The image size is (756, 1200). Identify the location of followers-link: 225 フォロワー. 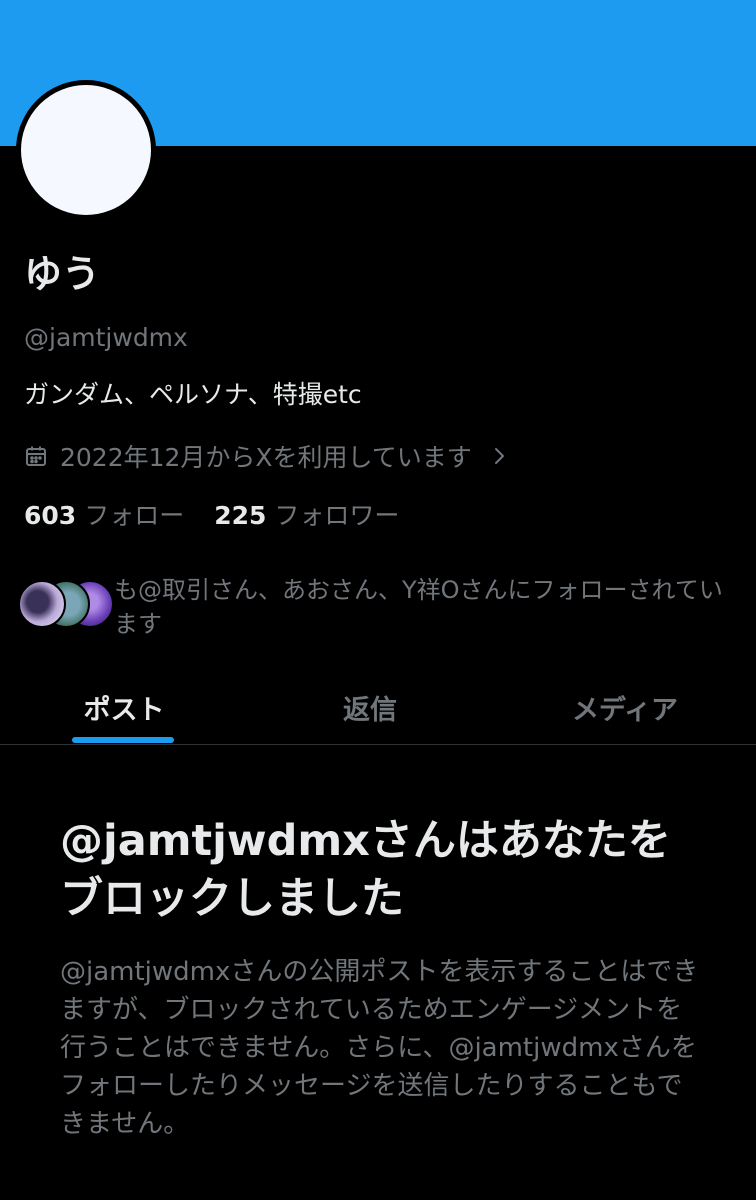
(306, 516).